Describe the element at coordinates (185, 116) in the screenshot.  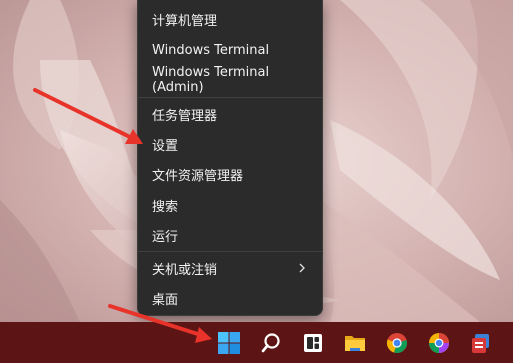
I see `menu-item-label: 任务管理器` at that location.